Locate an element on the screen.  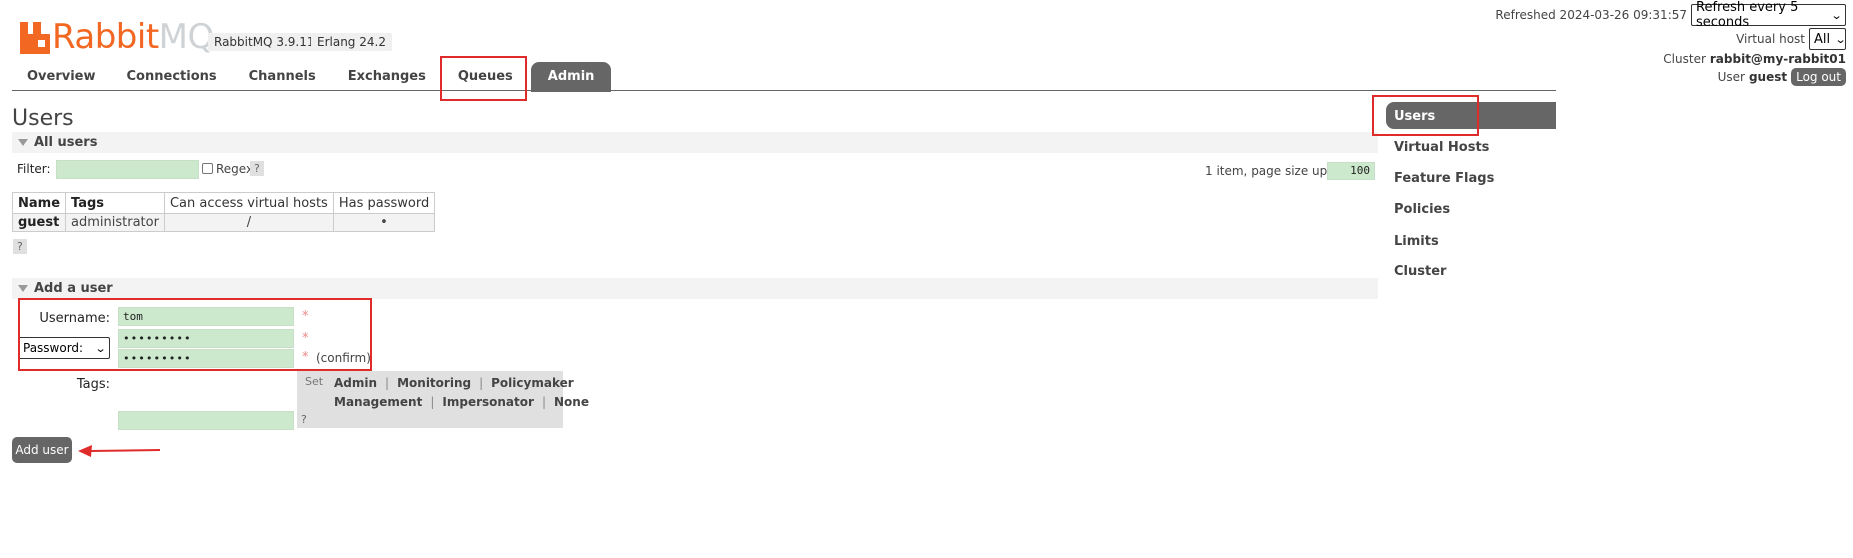
tags-label: Tags: is located at coordinates (93, 384).